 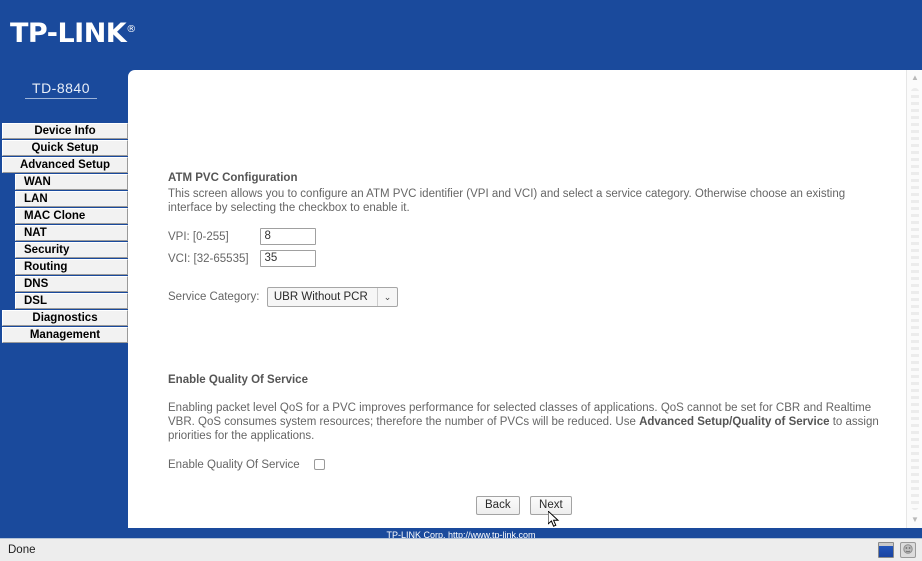 What do you see at coordinates (71, 301) in the screenshot?
I see `sidebar-item-dsl: DSL` at bounding box center [71, 301].